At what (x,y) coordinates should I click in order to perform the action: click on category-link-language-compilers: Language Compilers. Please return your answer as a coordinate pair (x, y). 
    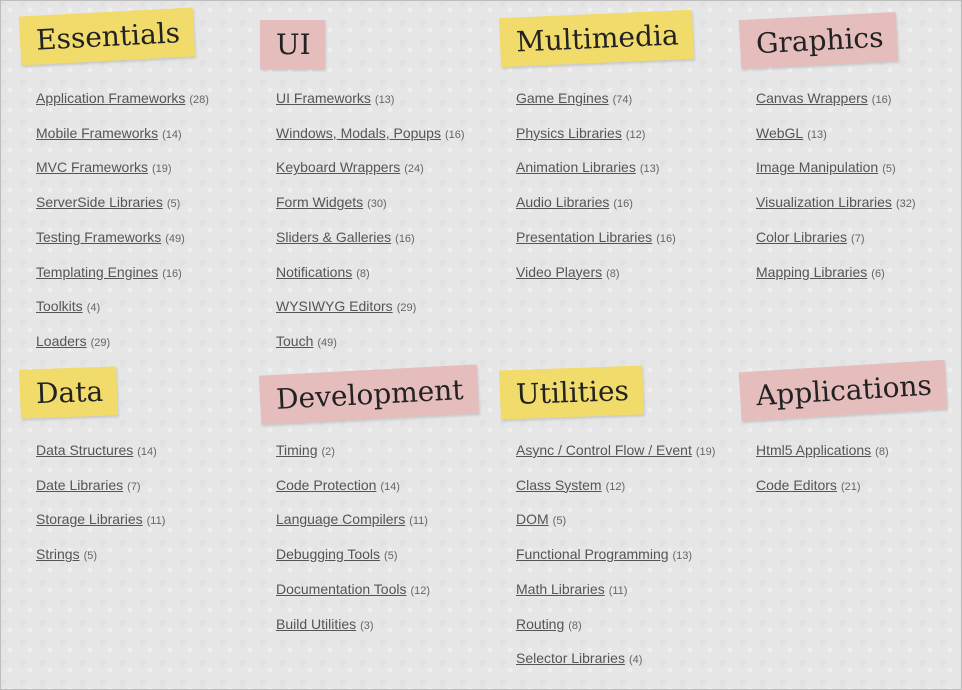
    Looking at the image, I should click on (340, 519).